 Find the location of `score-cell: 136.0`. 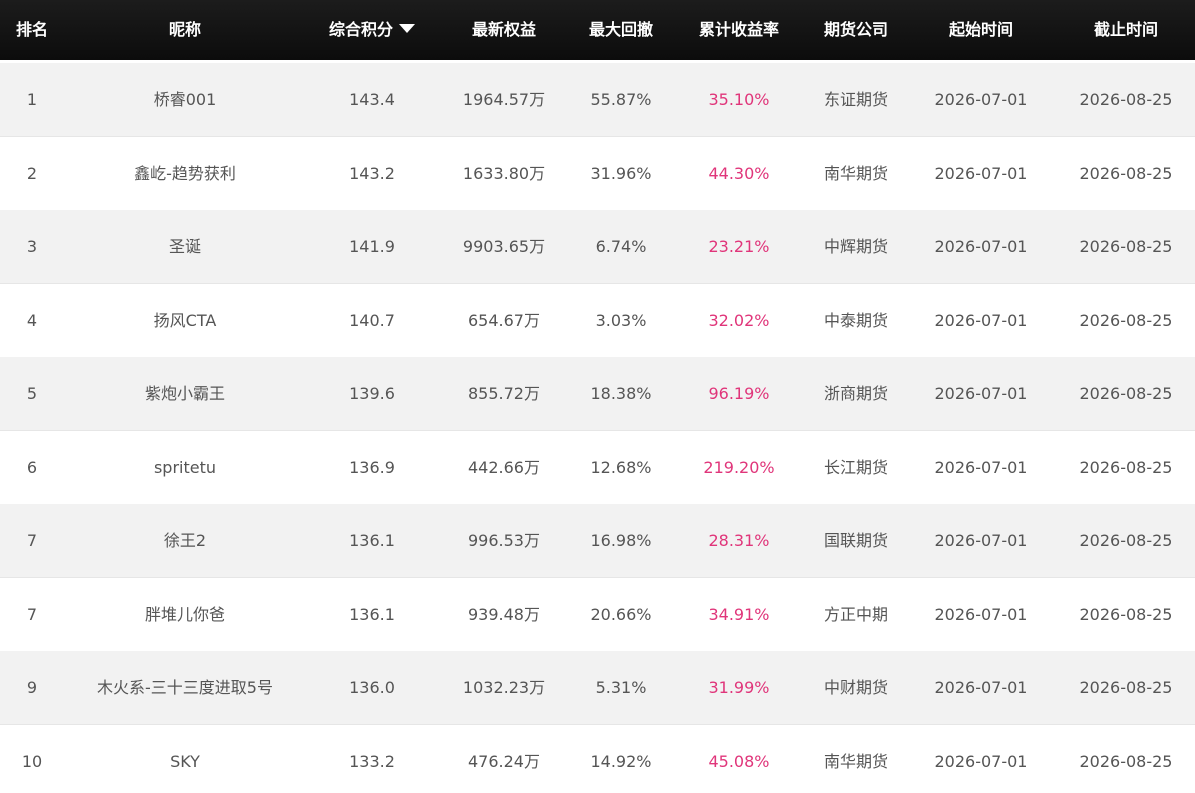

score-cell: 136.0 is located at coordinates (372, 687).